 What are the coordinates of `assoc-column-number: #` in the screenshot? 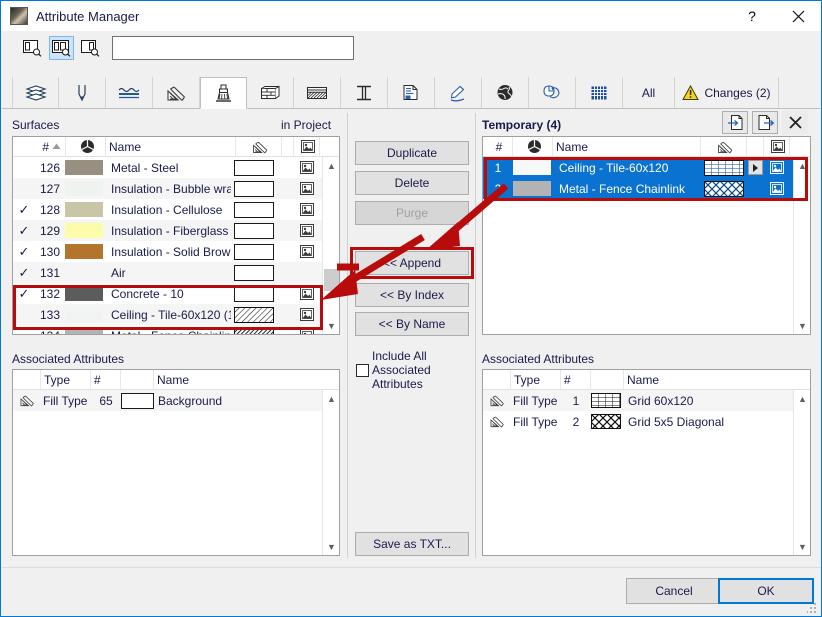 It's located at (576, 380).